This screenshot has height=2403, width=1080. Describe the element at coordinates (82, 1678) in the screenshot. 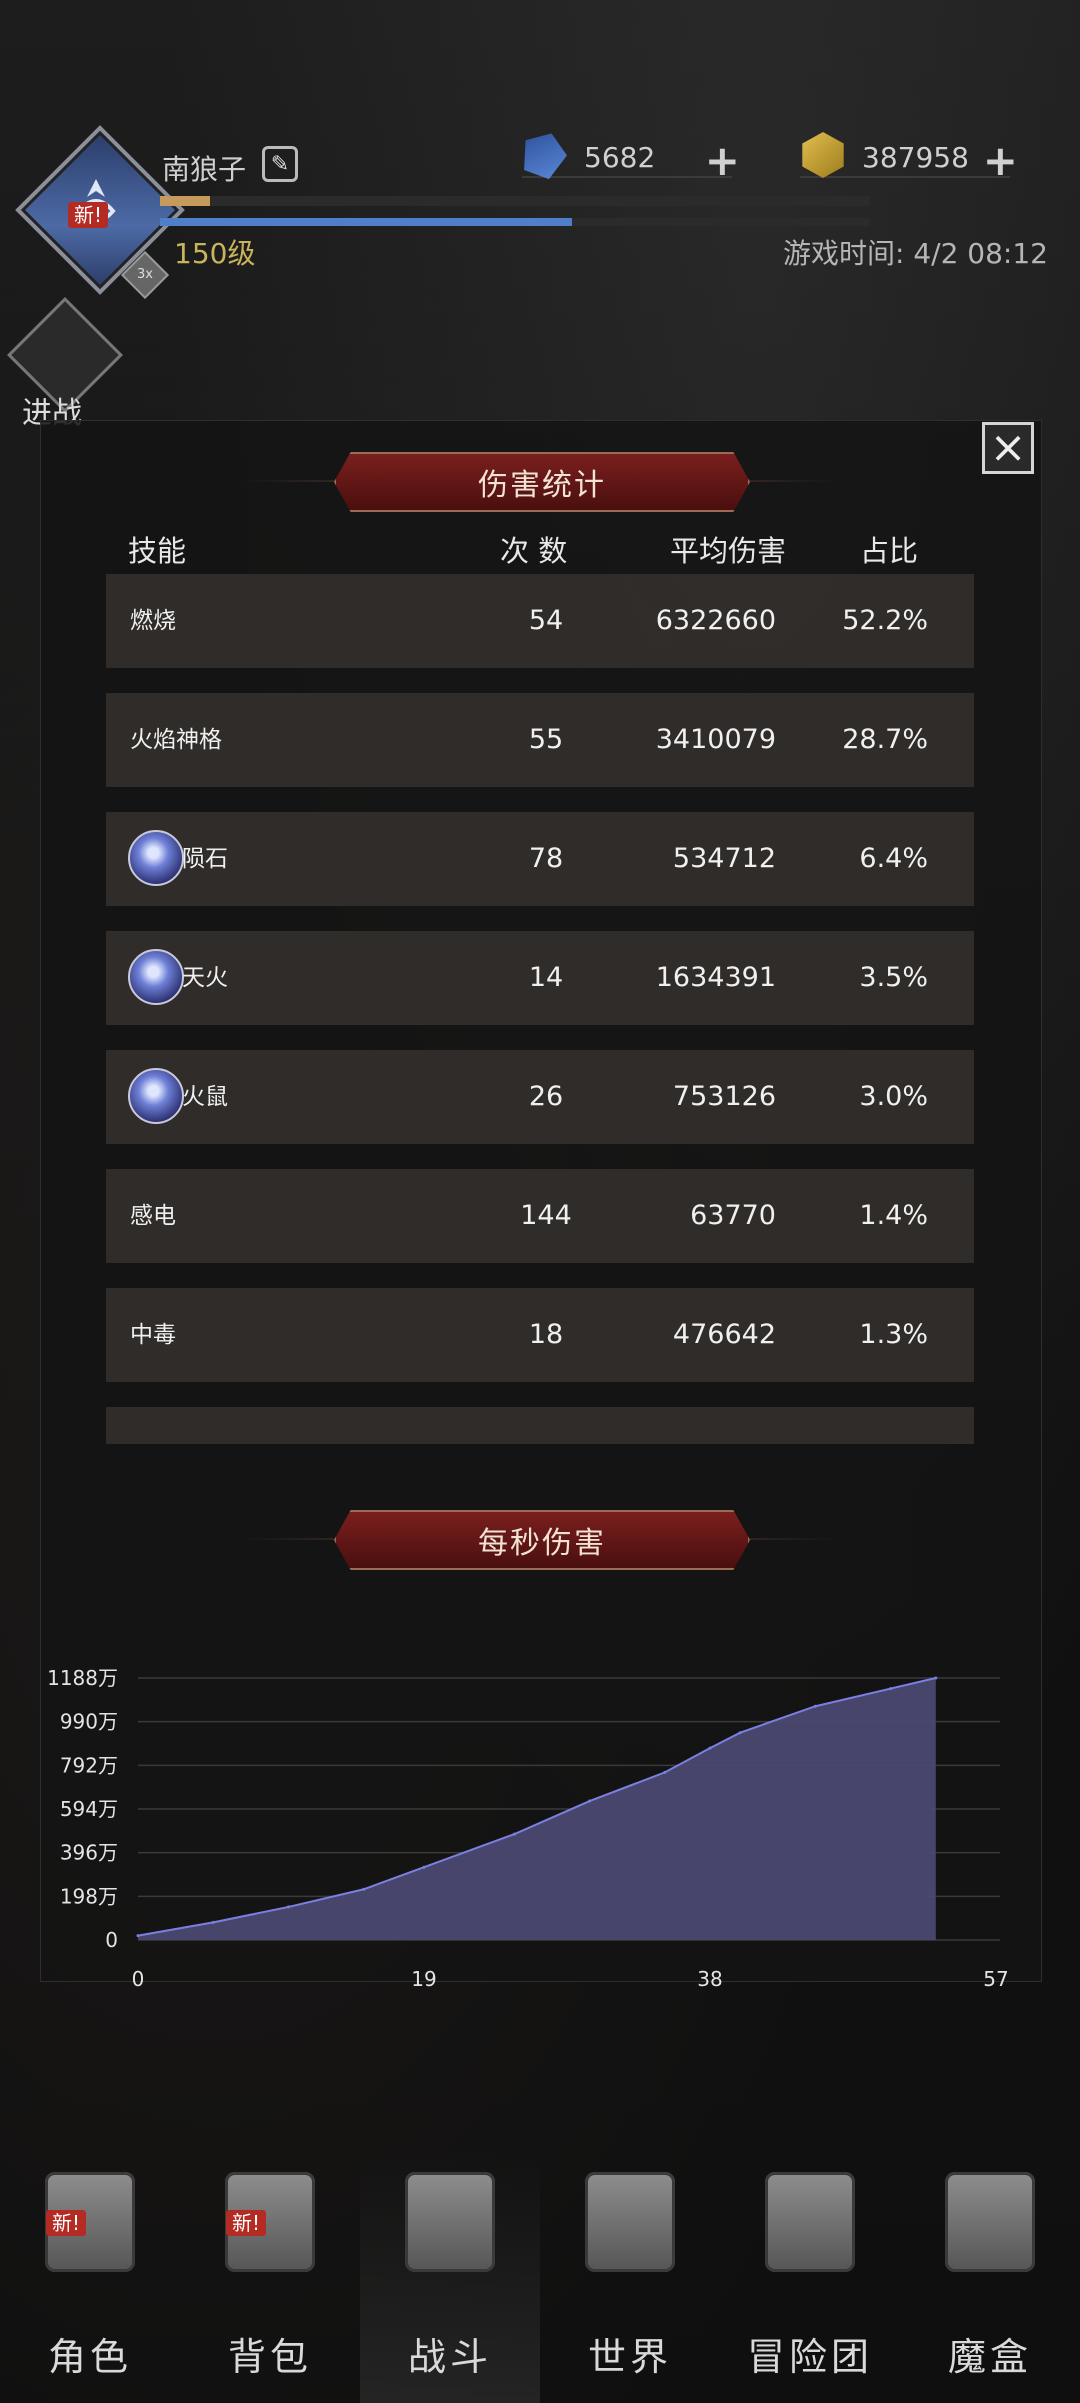

I see `y-tick-label: 1188万` at that location.